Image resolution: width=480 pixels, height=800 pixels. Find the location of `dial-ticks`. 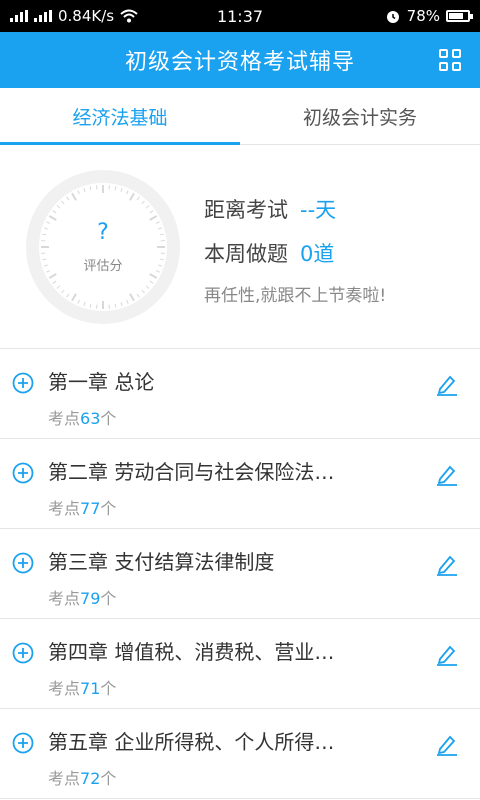

dial-ticks is located at coordinates (103, 246).